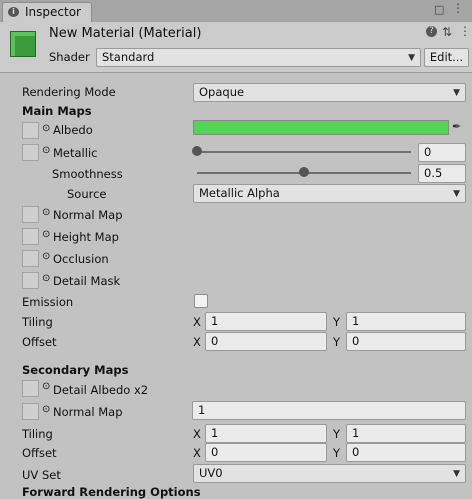 This screenshot has height=499, width=472. I want to click on detail-mask-texture-slot, so click(30, 280).